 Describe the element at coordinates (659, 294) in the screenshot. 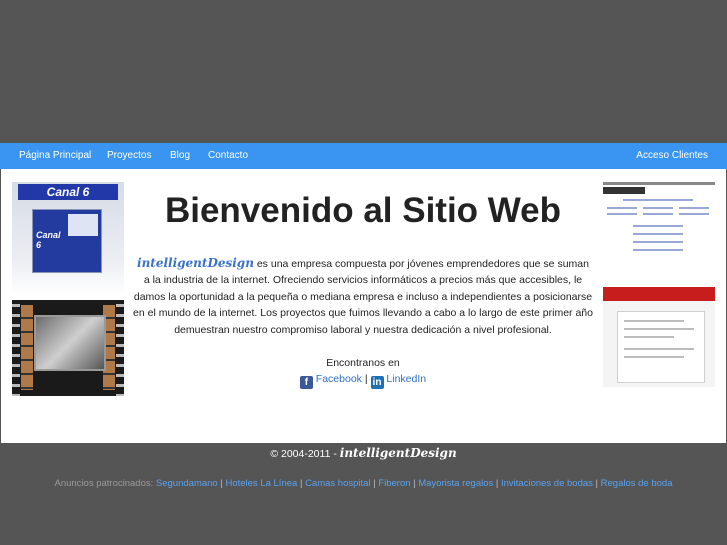

I see `site2-header` at that location.